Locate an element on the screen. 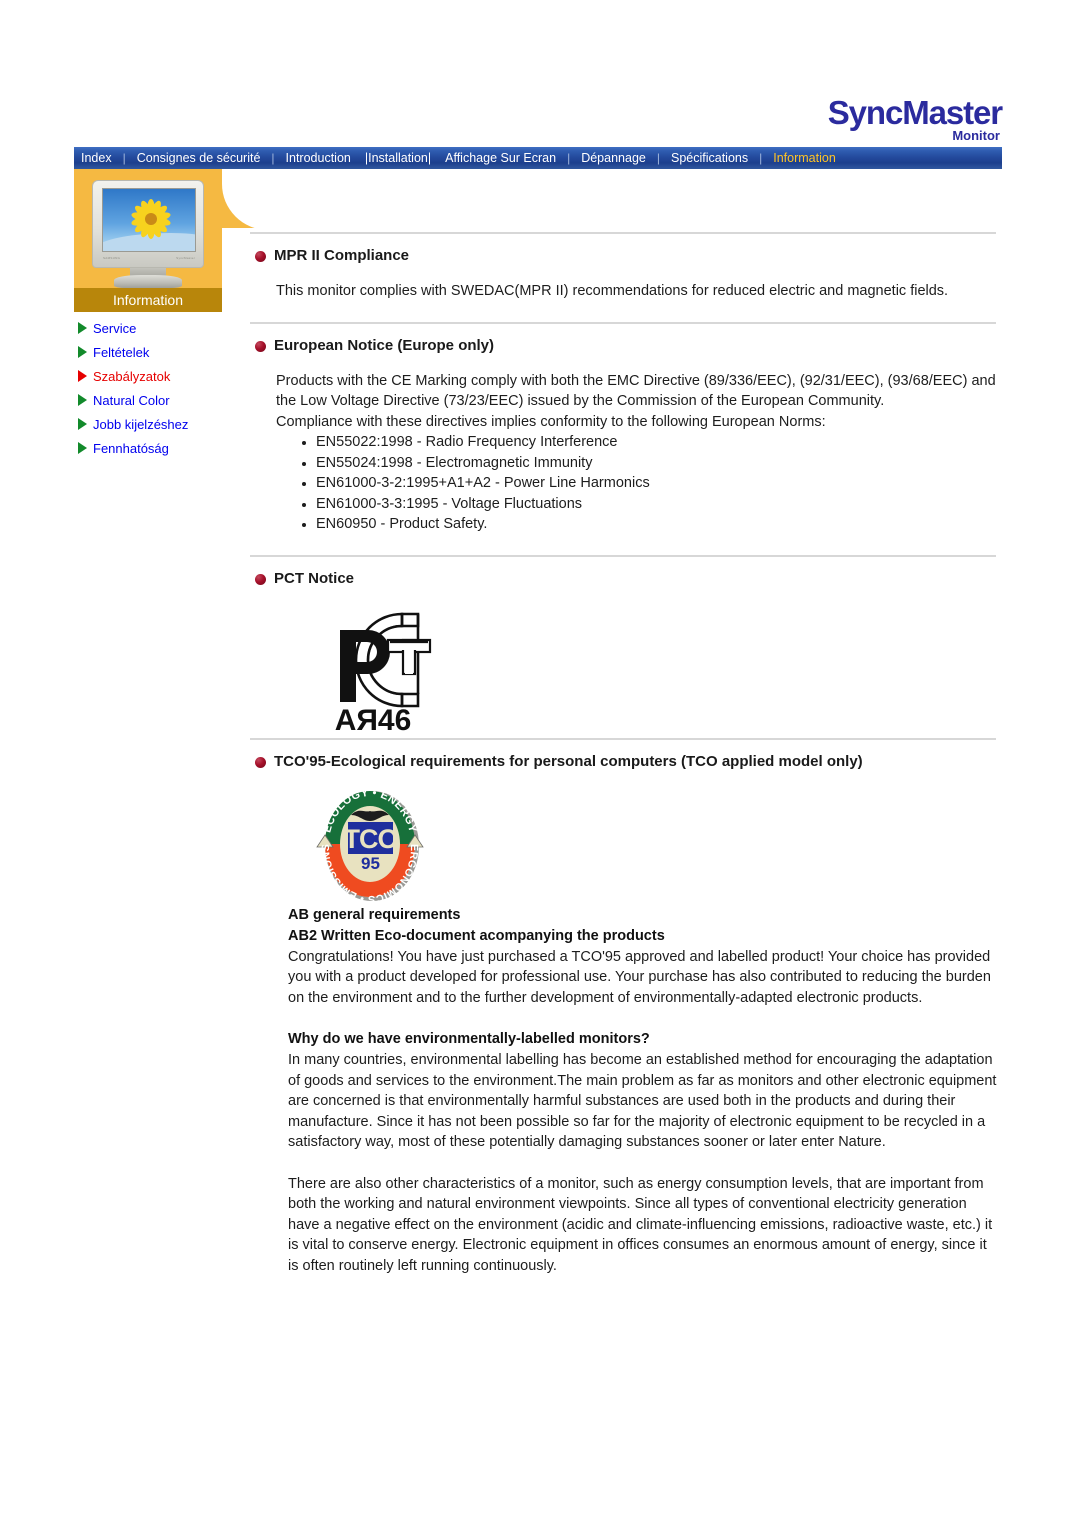 This screenshot has height=1528, width=1080. sidebar-item-label: Fennhatóság is located at coordinates (131, 448).